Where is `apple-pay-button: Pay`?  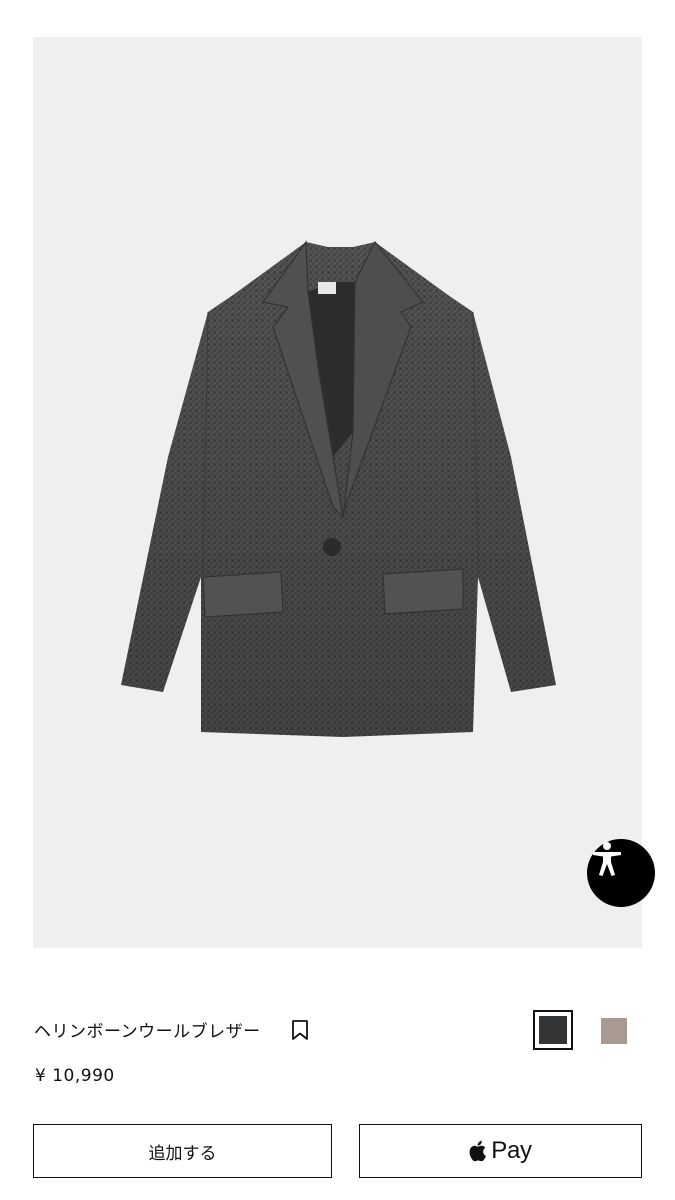 apple-pay-button: Pay is located at coordinates (500, 1151).